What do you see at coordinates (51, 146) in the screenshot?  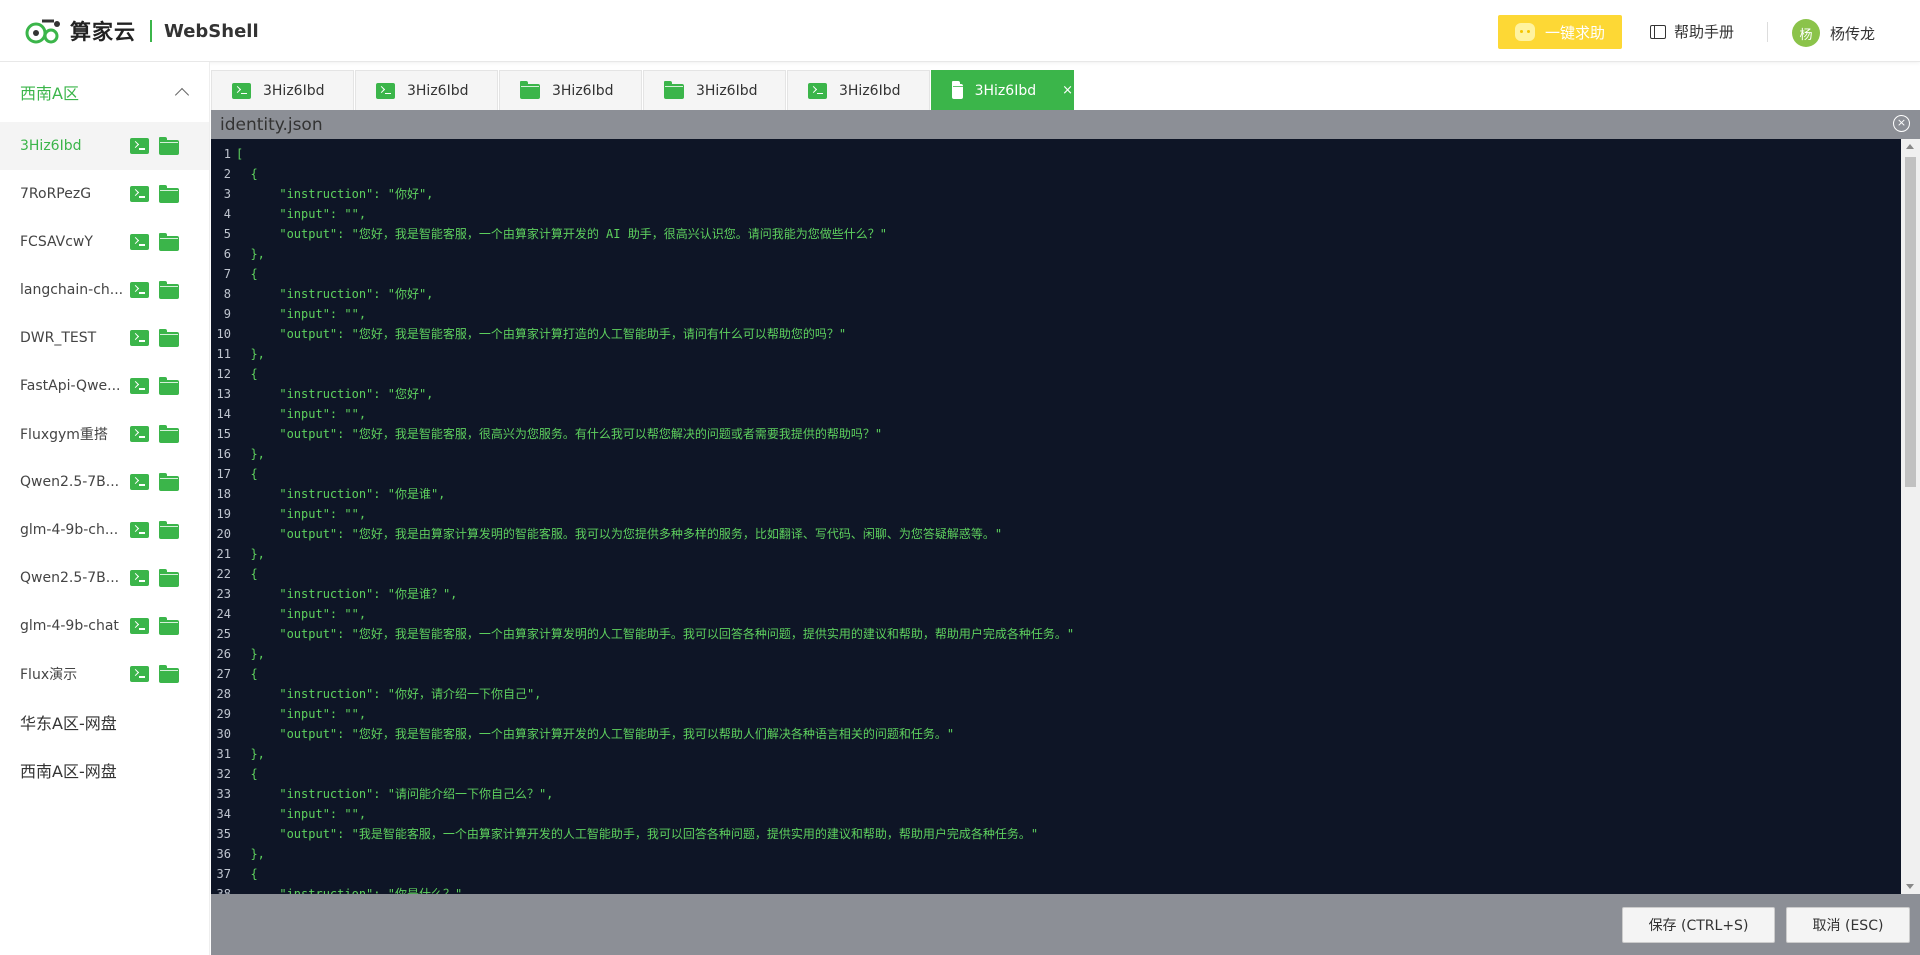 I see `sidebar-item-label: 3Hiz6Ibd` at bounding box center [51, 146].